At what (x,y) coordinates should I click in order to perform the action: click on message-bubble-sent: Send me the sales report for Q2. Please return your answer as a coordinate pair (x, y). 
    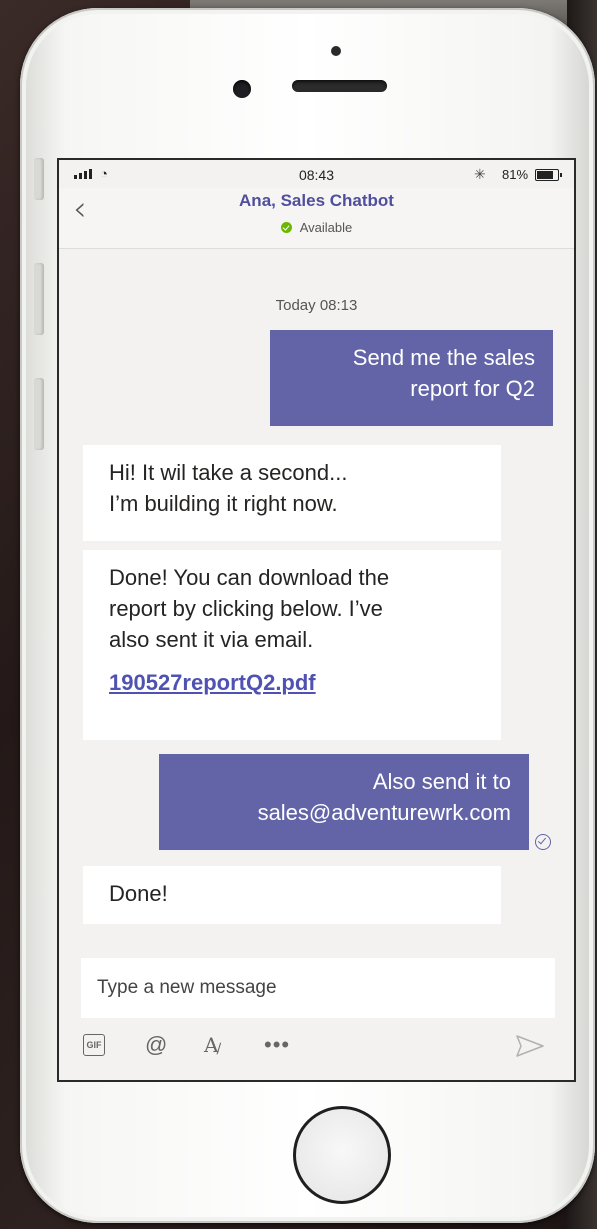
    Looking at the image, I should click on (411, 378).